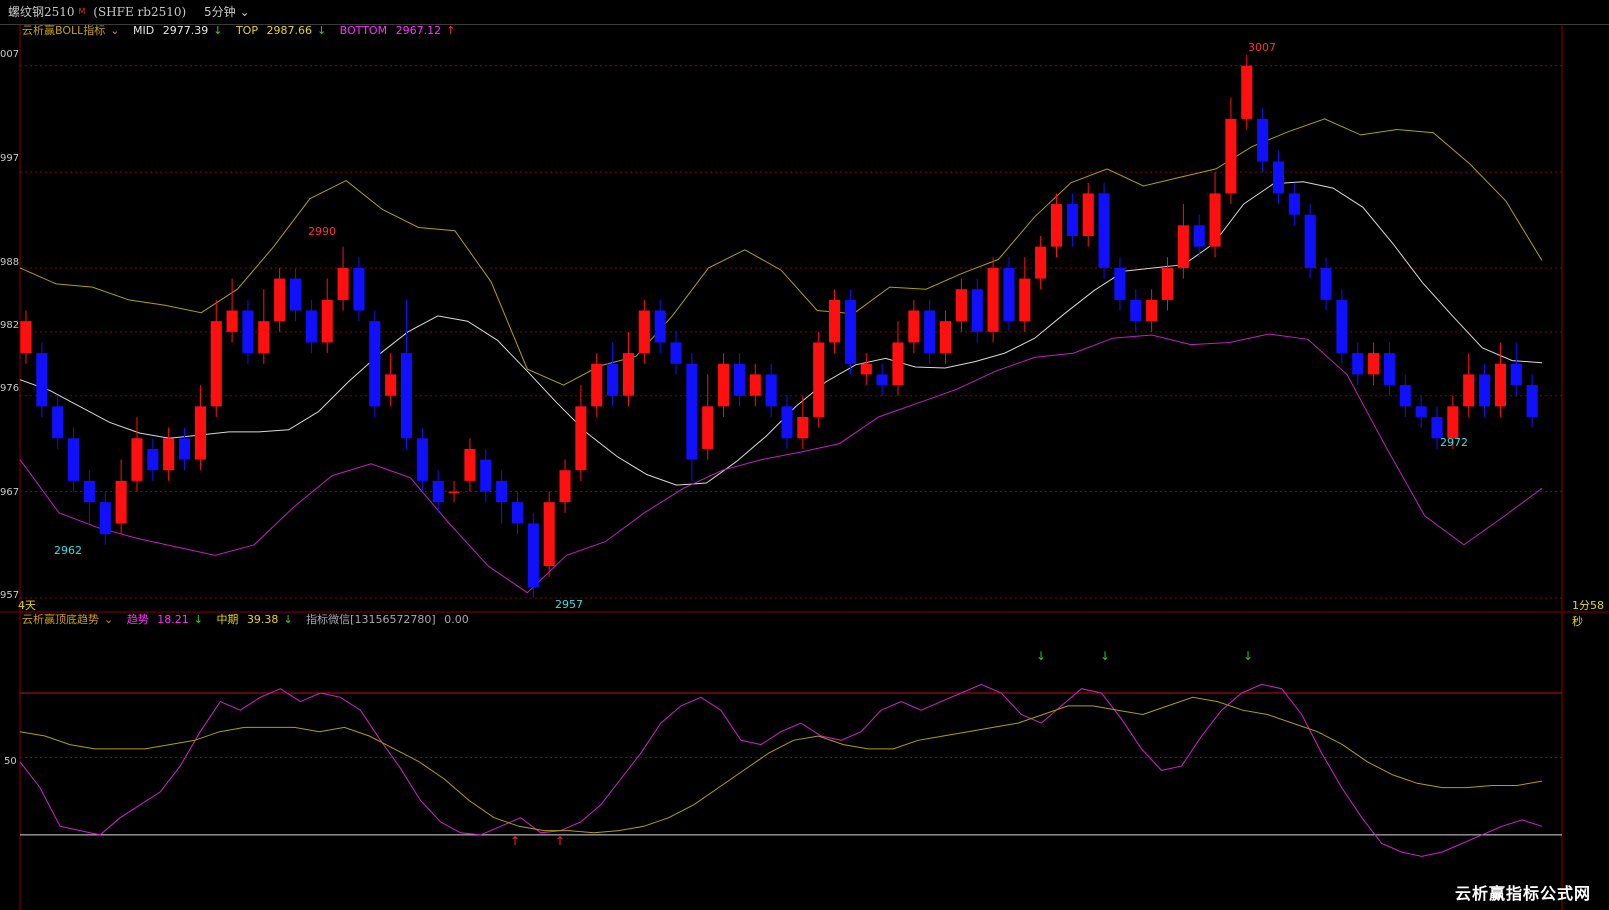  I want to click on high-price-label: 2990, so click(322, 231).